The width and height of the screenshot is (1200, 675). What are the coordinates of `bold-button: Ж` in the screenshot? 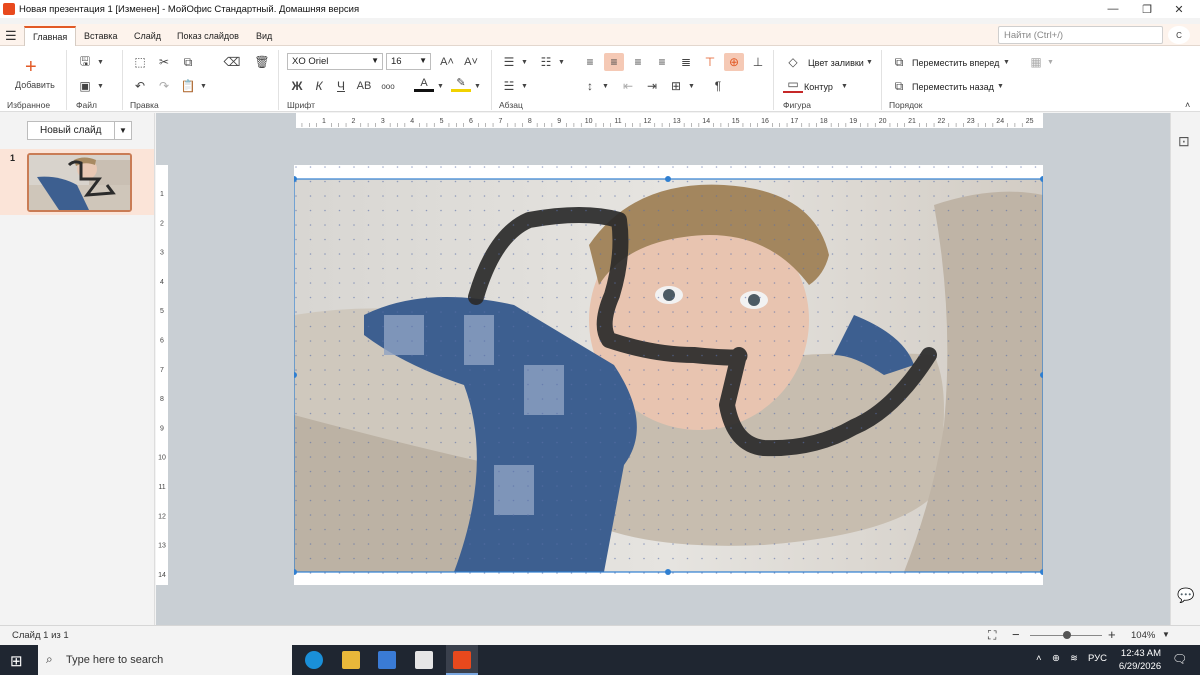 It's located at (297, 86).